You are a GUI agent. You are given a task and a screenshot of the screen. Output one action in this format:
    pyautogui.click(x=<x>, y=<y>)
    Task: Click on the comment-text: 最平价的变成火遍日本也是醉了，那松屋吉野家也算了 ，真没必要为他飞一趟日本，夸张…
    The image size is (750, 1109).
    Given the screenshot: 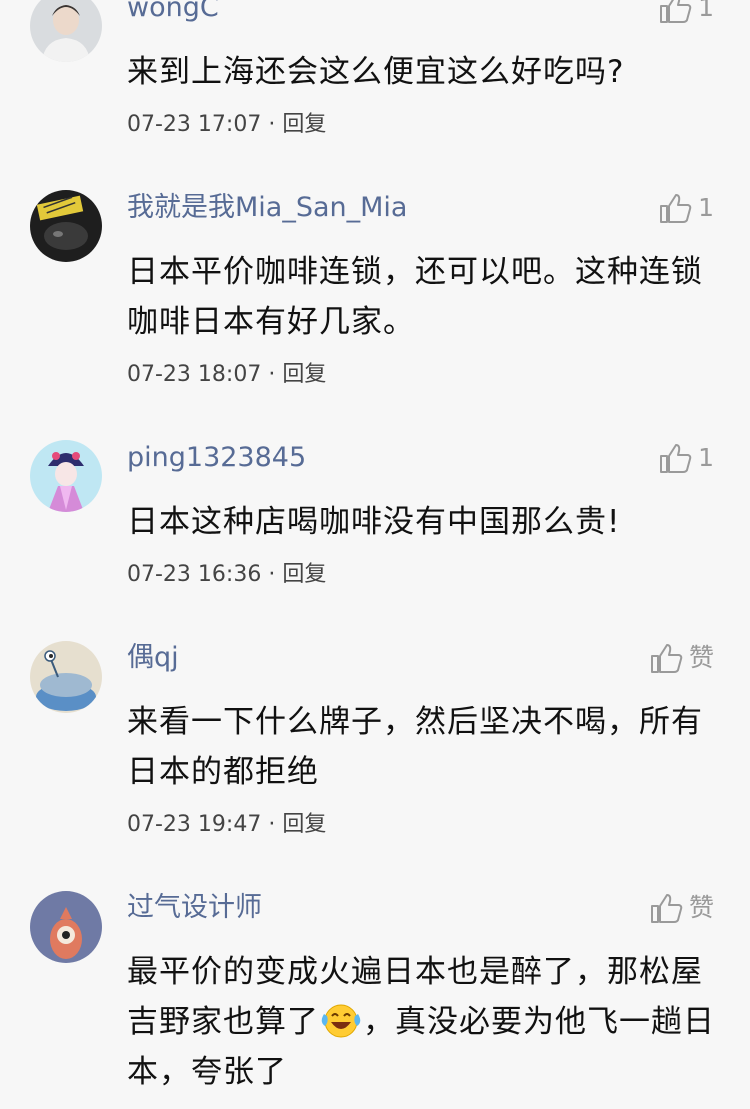 What is the action you would take?
    pyautogui.click(x=424, y=1022)
    